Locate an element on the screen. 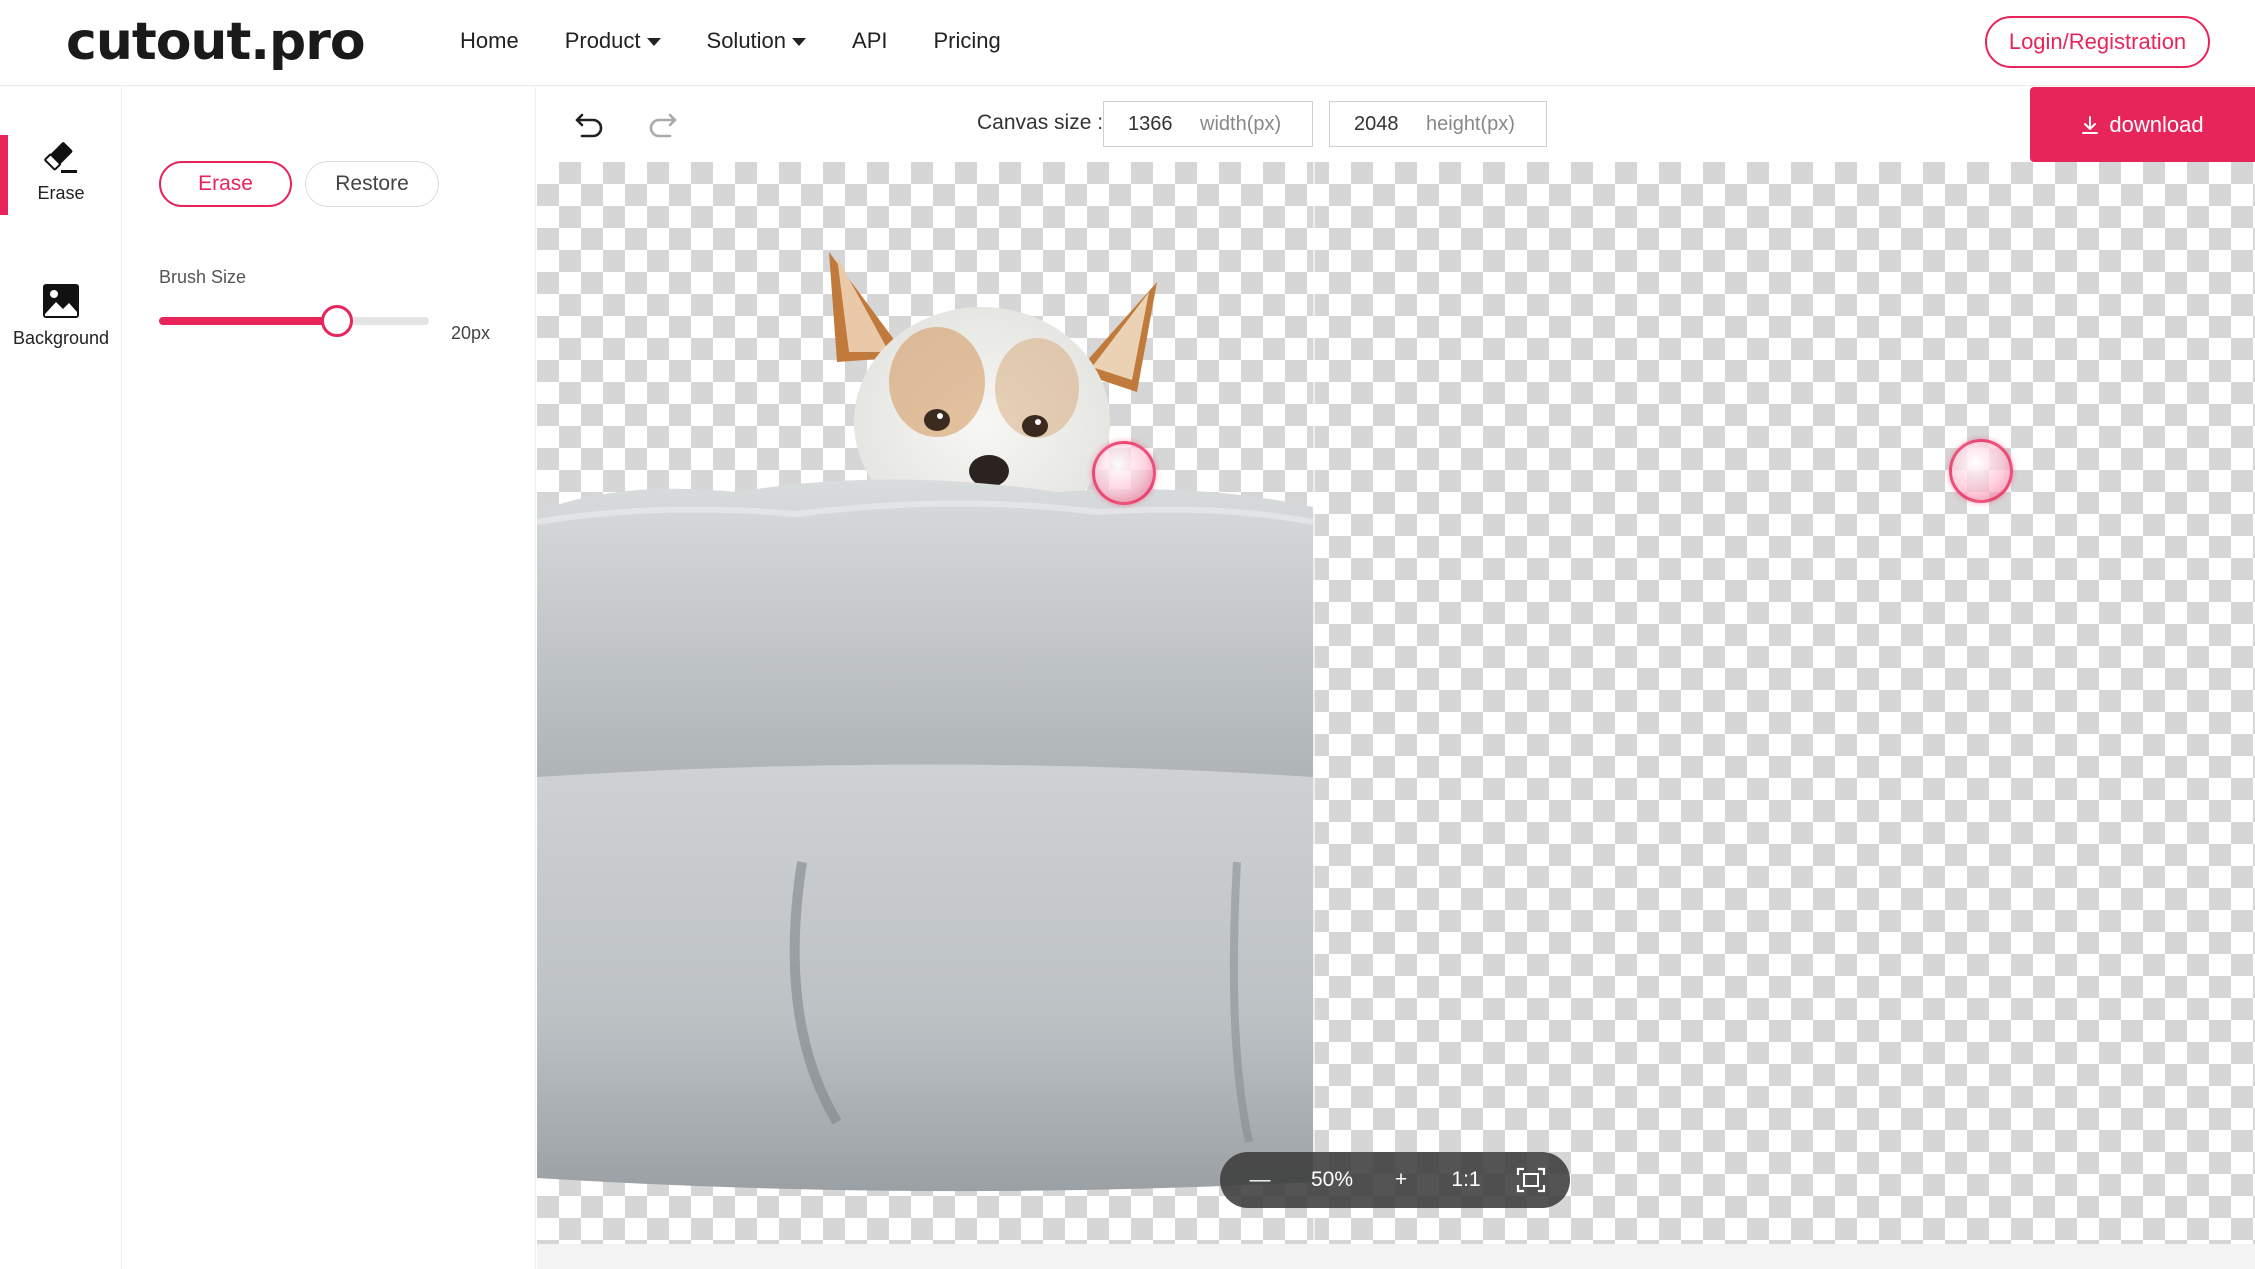  download-button: download is located at coordinates (2142, 124).